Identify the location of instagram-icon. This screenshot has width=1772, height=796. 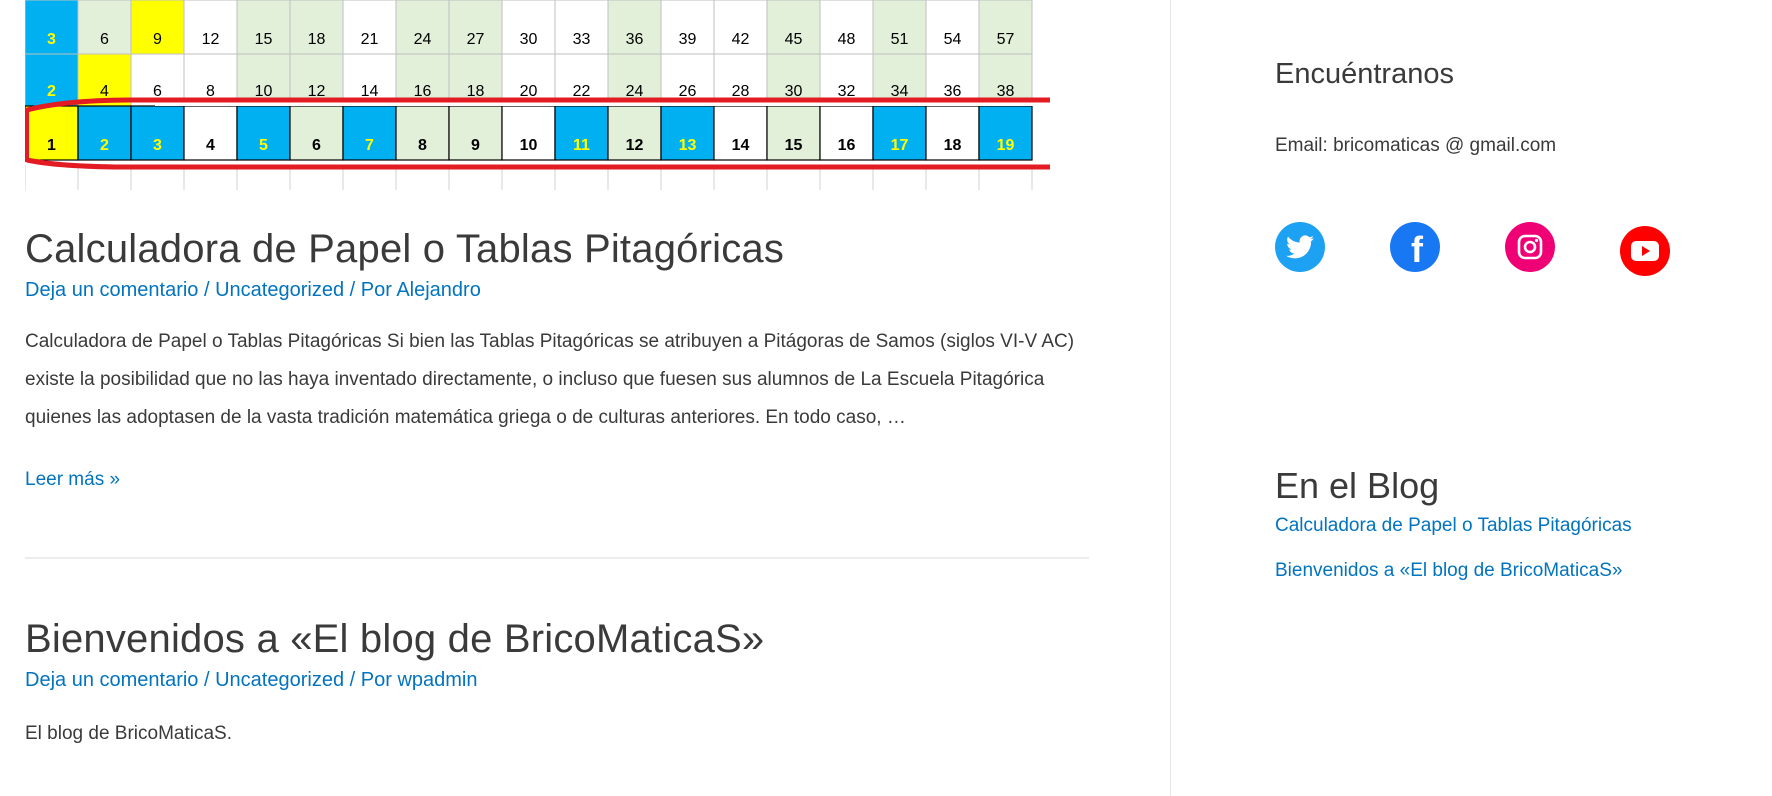
(1530, 247).